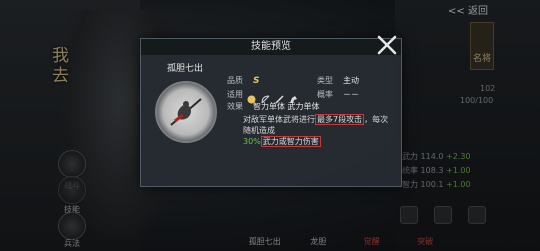 The height and width of the screenshot is (251, 540). What do you see at coordinates (235, 94) in the screenshot?
I see `apply-label: 适用` at bounding box center [235, 94].